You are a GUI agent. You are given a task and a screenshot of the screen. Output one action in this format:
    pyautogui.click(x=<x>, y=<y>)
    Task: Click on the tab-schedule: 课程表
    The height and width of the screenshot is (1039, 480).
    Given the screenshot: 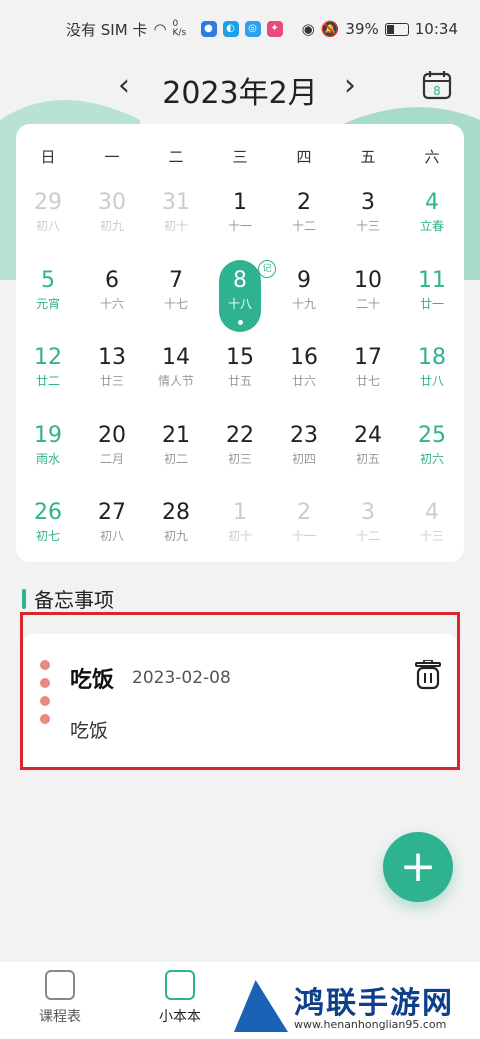 What is the action you would take?
    pyautogui.click(x=60, y=998)
    